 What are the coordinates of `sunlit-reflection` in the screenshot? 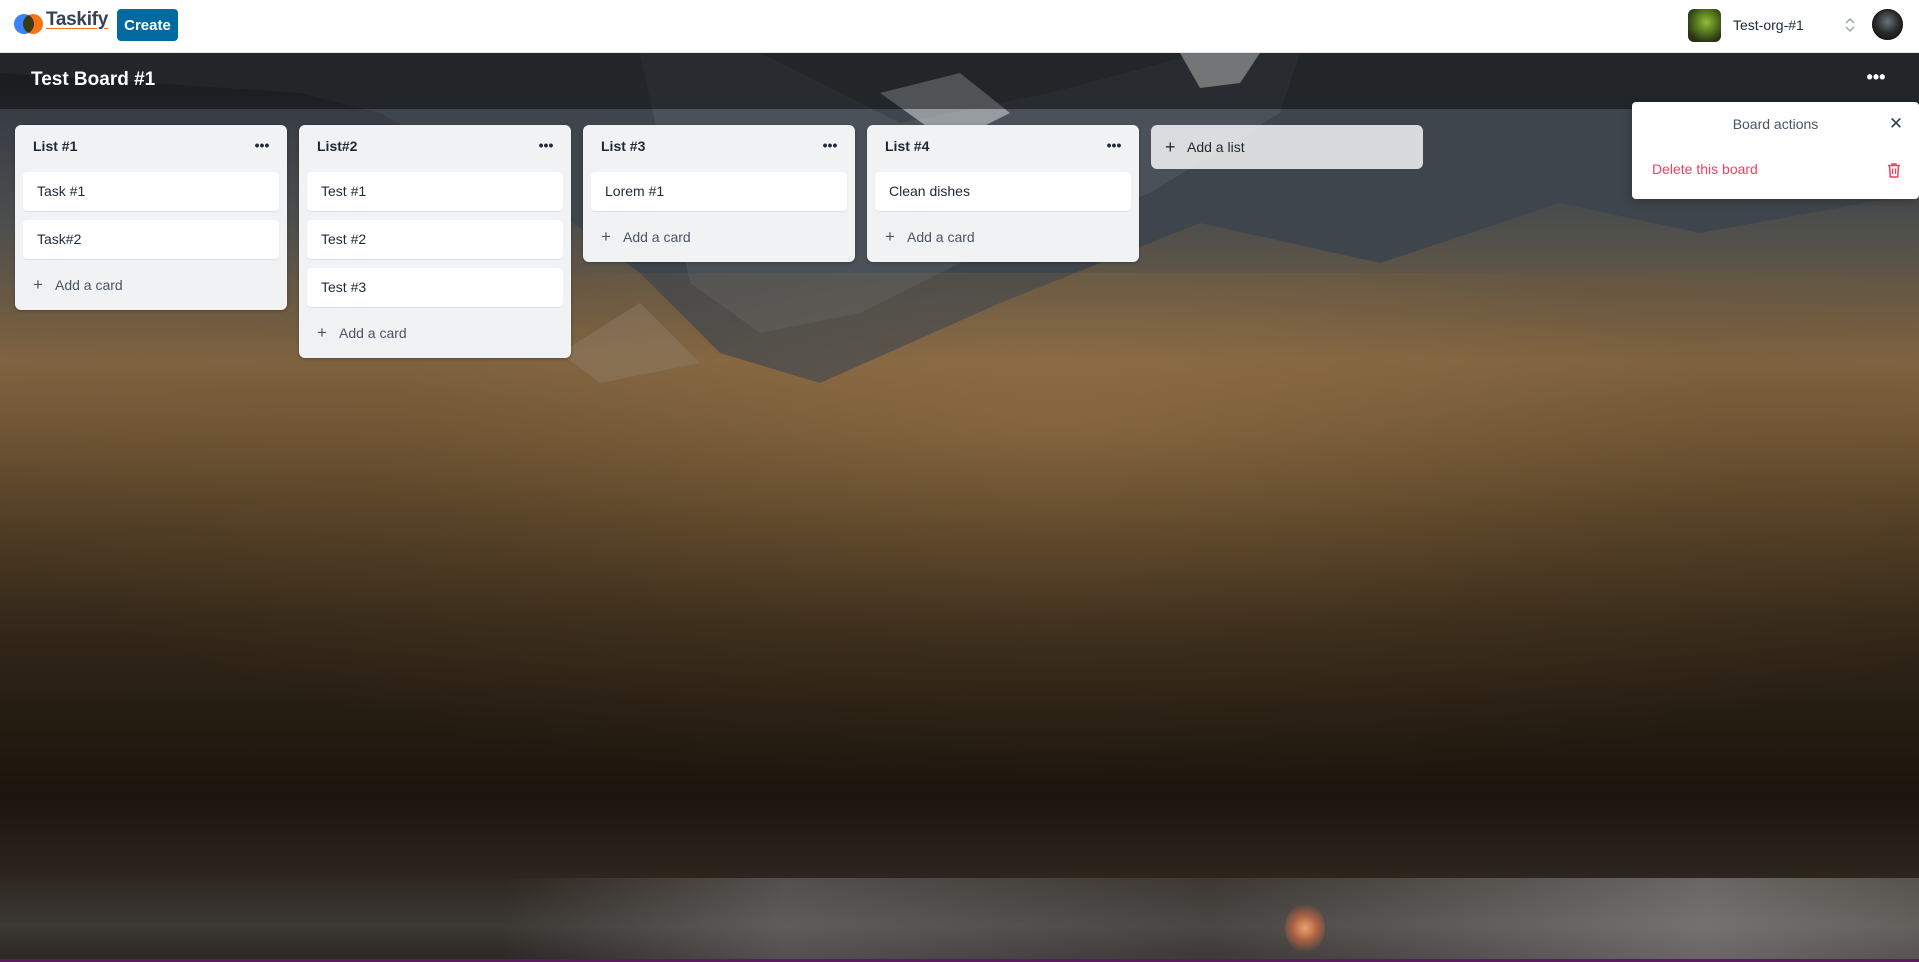 It's located at (1305, 928).